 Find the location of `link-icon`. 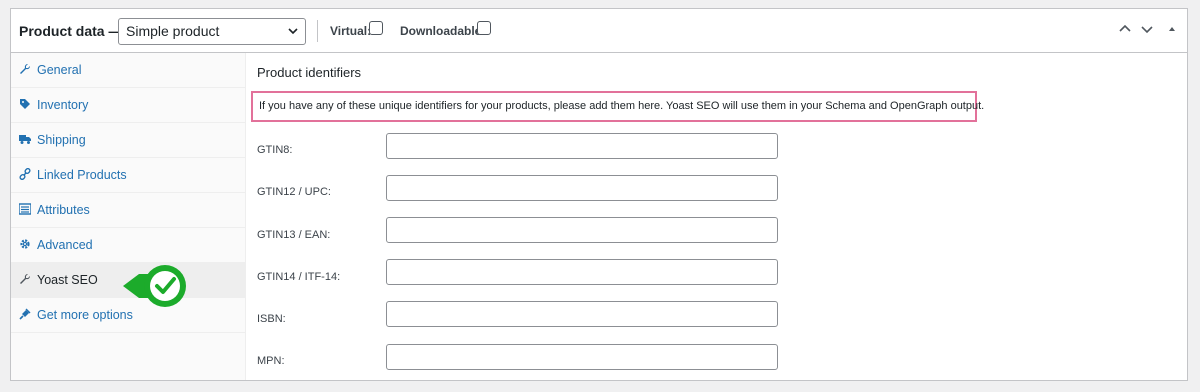

link-icon is located at coordinates (25, 174).